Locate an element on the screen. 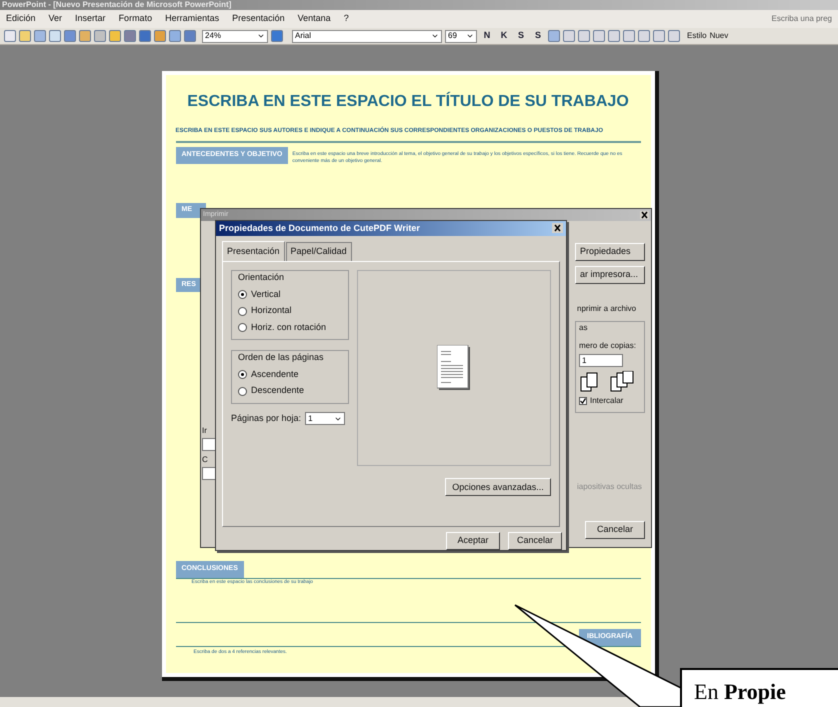  radio-label: Horizontal is located at coordinates (271, 311).